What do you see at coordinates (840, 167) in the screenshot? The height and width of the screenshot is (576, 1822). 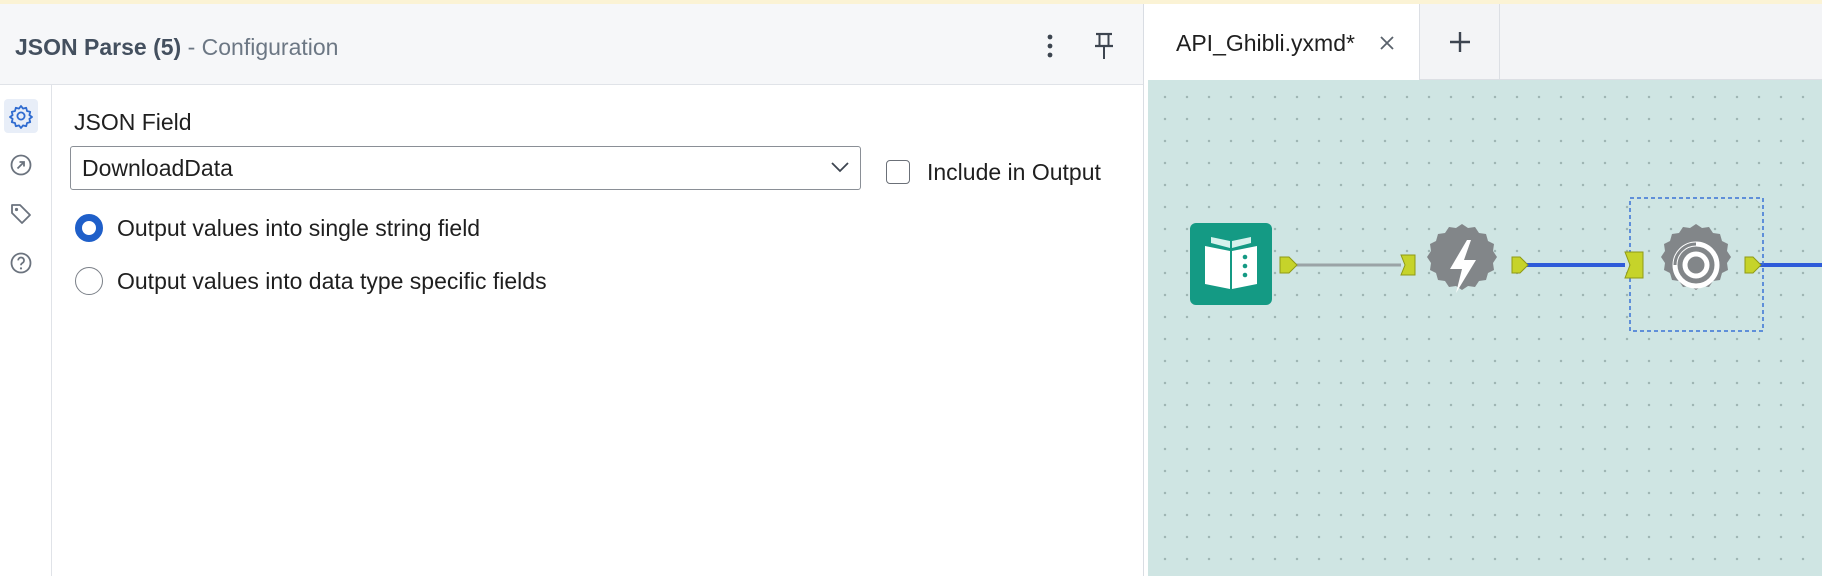 I see `chevron-down-icon` at bounding box center [840, 167].